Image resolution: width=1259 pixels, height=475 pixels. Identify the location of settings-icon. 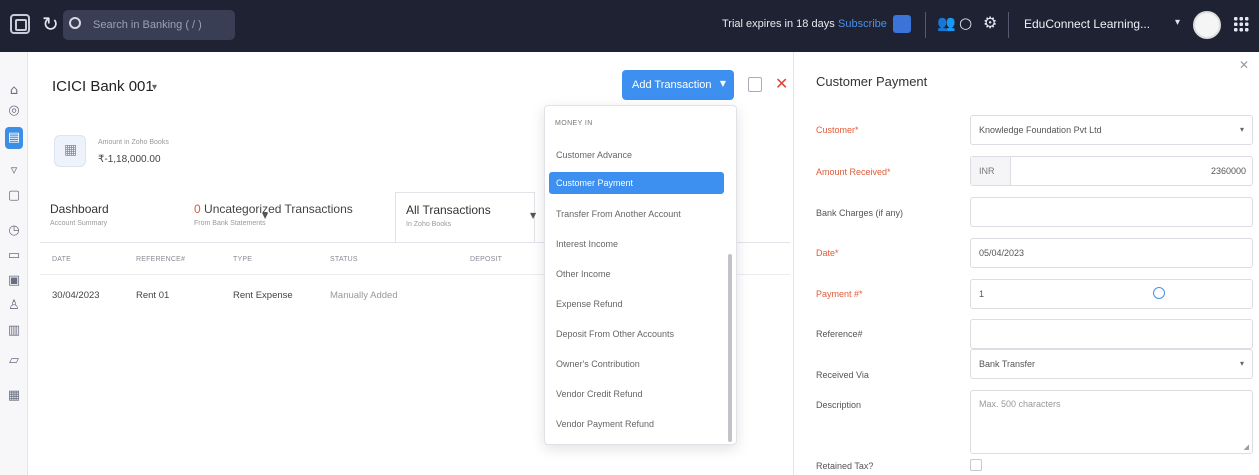
(1159, 293).